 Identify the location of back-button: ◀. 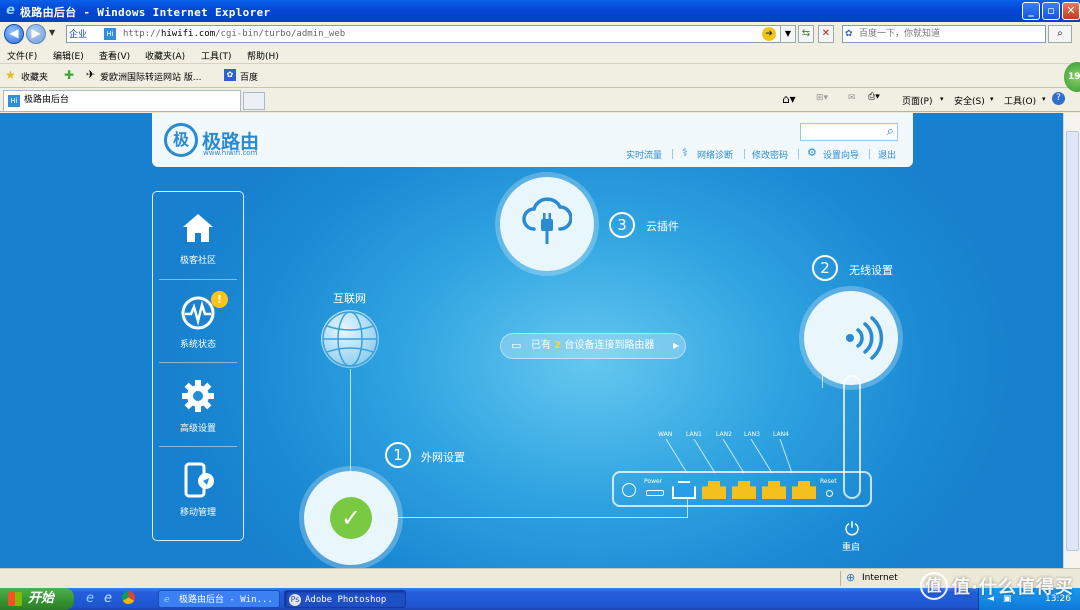
(14, 34).